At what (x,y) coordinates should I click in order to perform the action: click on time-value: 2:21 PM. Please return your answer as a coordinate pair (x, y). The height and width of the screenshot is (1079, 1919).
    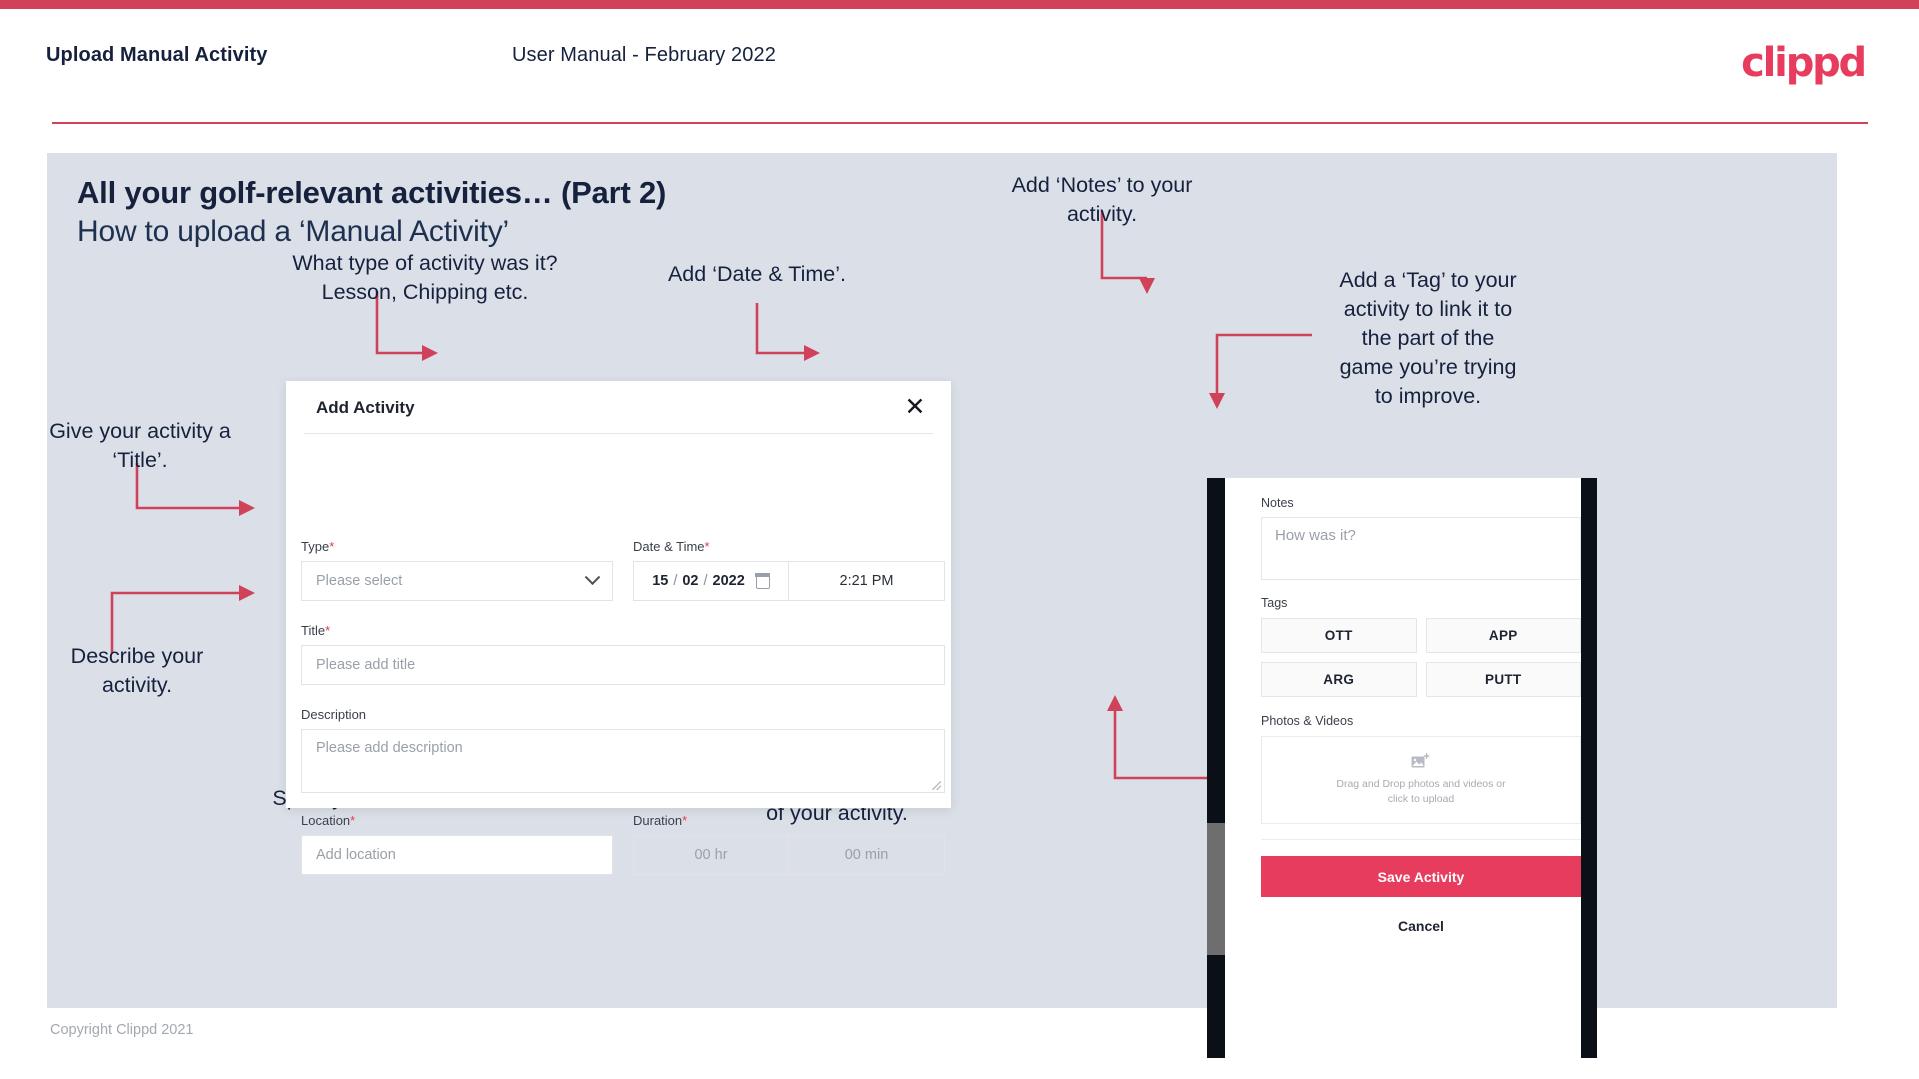
    Looking at the image, I should click on (866, 581).